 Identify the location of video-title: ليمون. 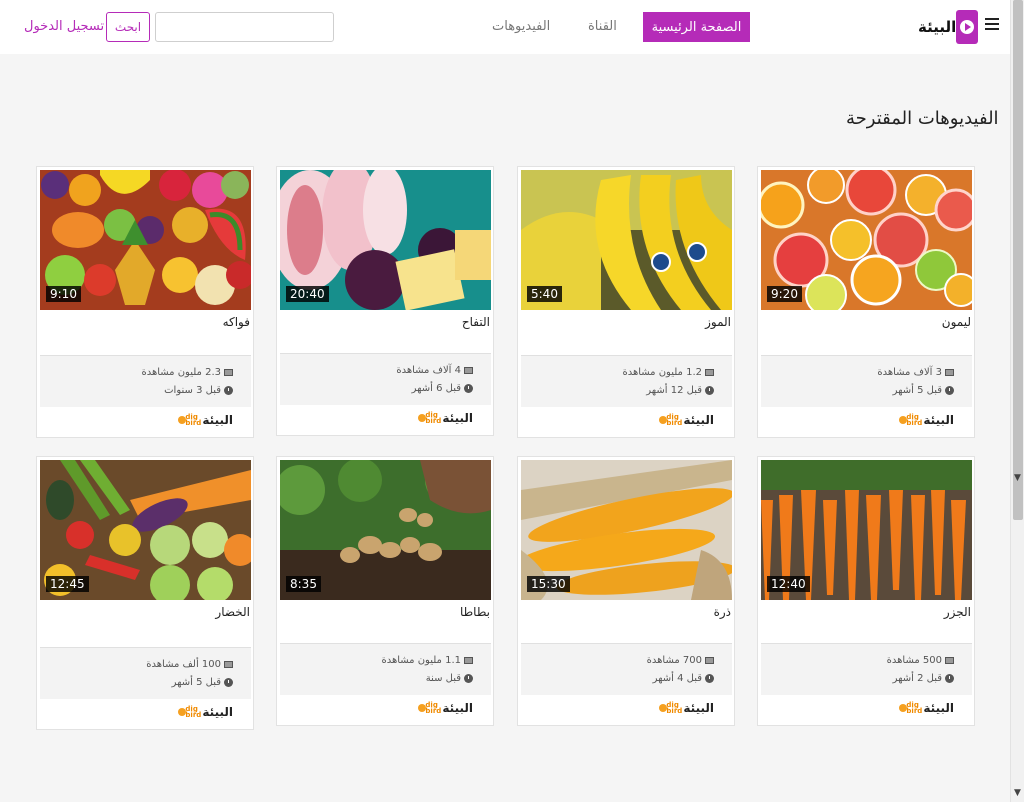
(956, 322).